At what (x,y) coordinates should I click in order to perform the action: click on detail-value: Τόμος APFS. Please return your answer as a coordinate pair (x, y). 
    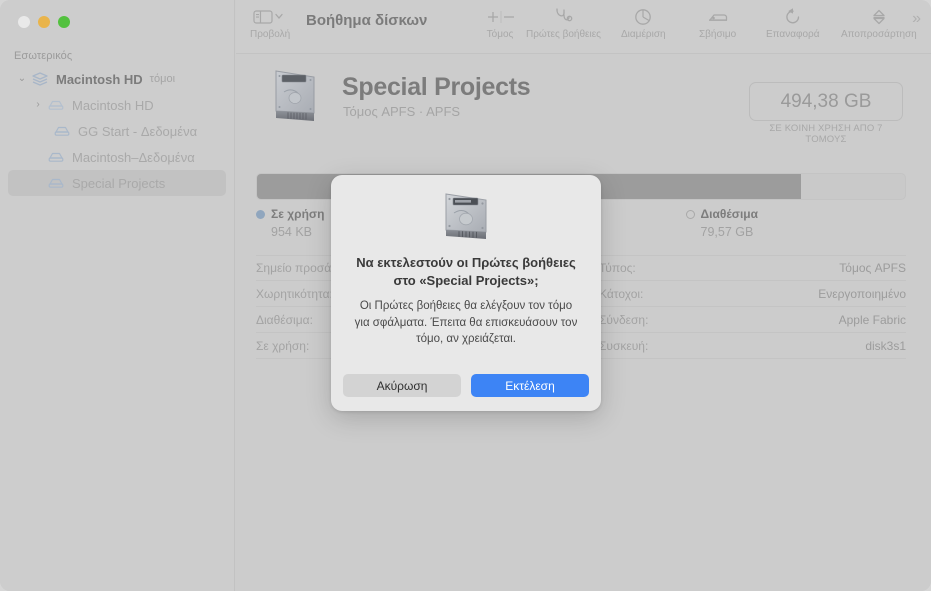
    Looking at the image, I should click on (872, 268).